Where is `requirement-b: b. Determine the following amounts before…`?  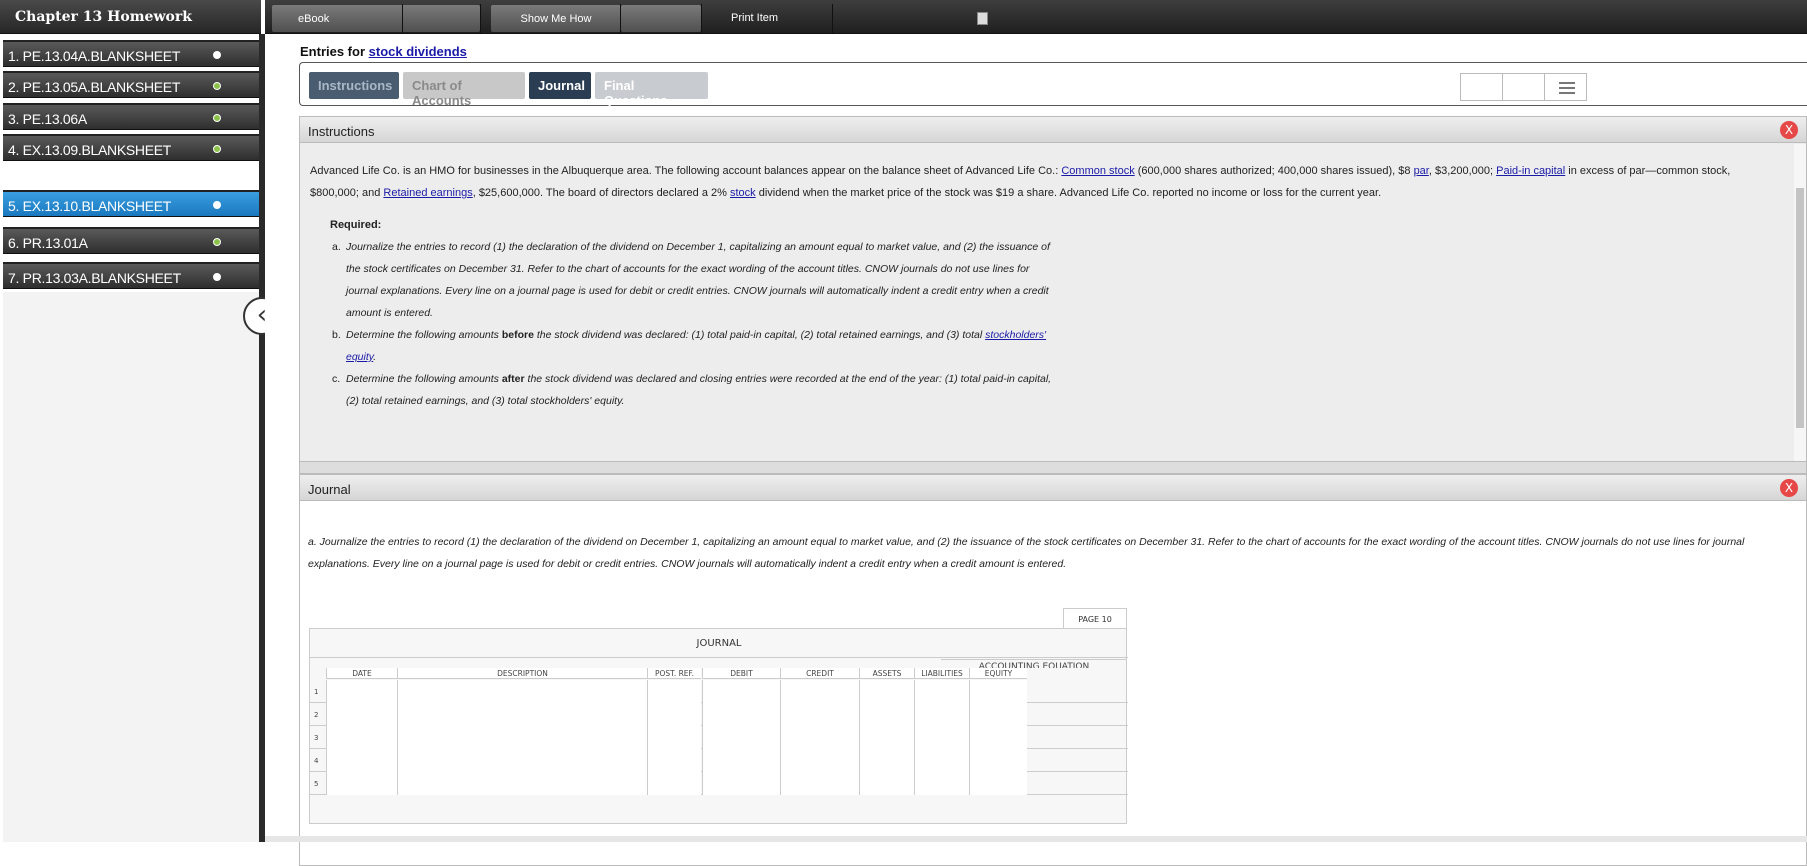 requirement-b: b. Determine the following amounts before… is located at coordinates (689, 346).